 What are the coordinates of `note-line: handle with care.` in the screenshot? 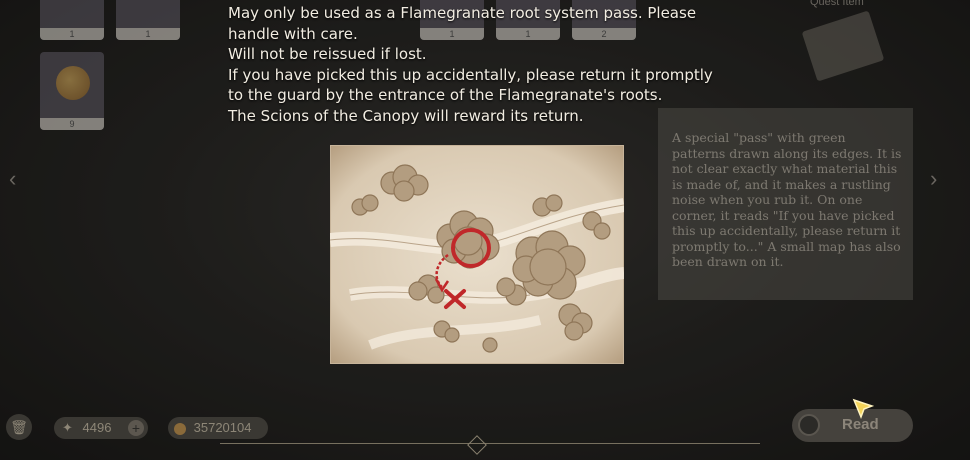 It's located at (293, 33).